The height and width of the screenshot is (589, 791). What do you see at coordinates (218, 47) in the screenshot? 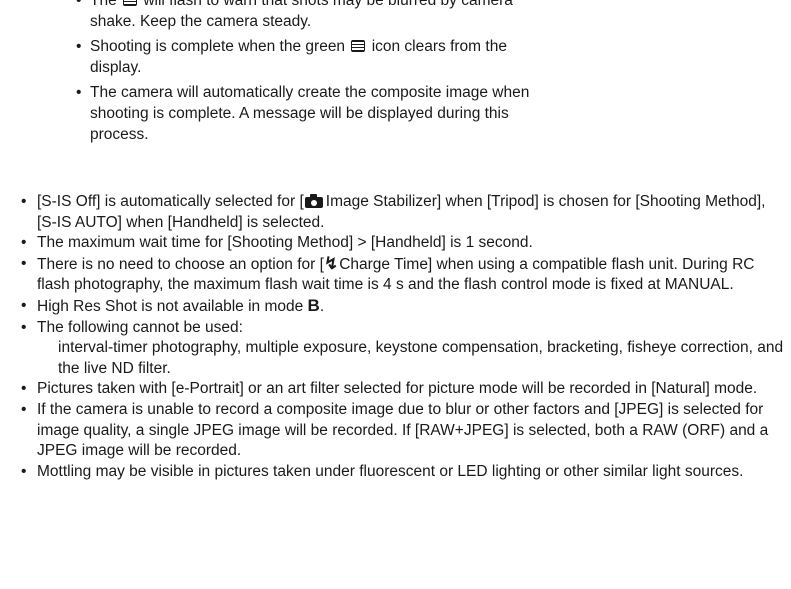
I see `sub-bullet-2-pre: Shooting is complete when the green` at bounding box center [218, 47].